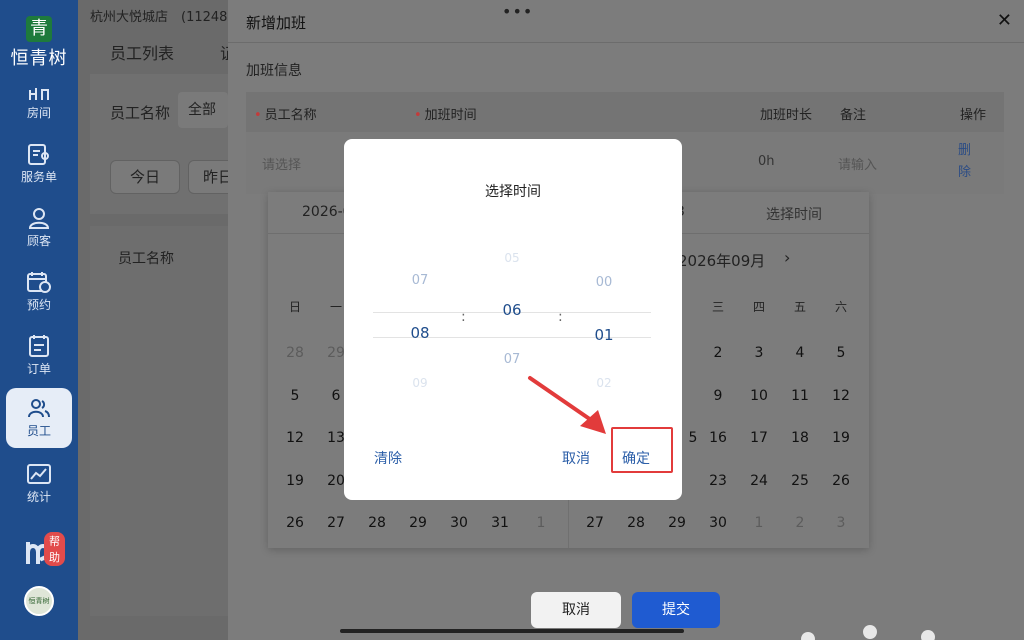 This screenshot has height=640, width=1024. What do you see at coordinates (800, 353) in the screenshot?
I see `calendar-day: 4` at bounding box center [800, 353].